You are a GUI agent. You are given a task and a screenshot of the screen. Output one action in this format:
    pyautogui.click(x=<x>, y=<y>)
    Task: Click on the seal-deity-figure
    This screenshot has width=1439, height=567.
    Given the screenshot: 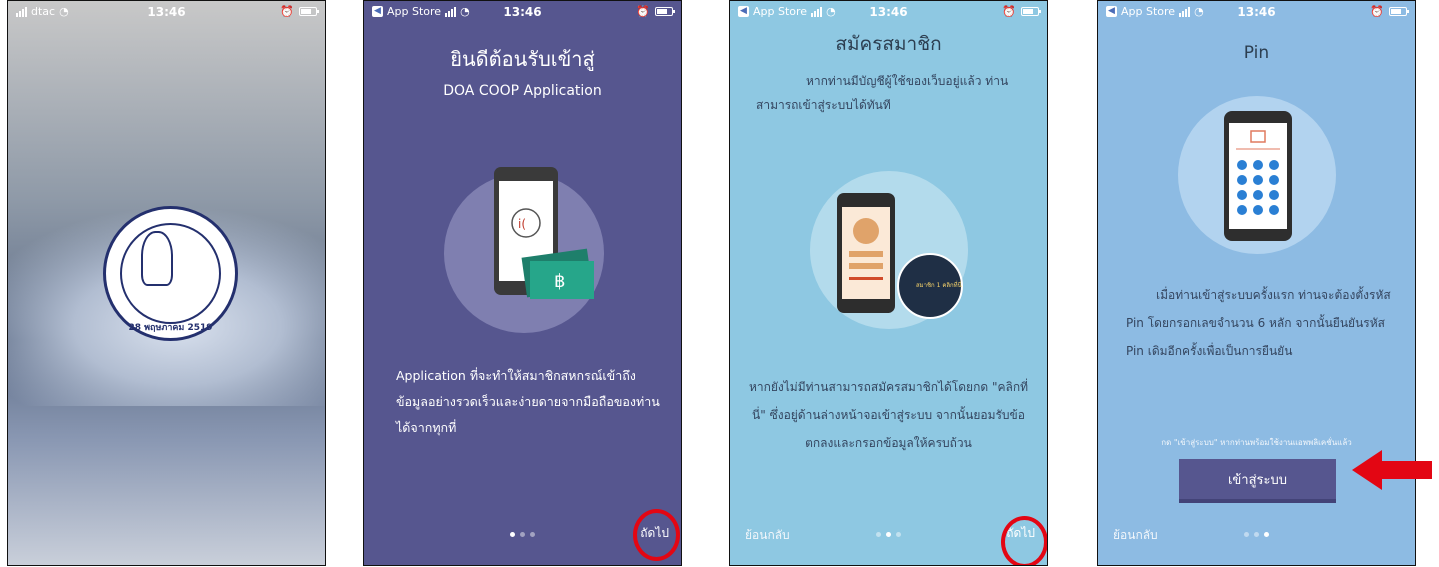 What is the action you would take?
    pyautogui.click(x=157, y=258)
    